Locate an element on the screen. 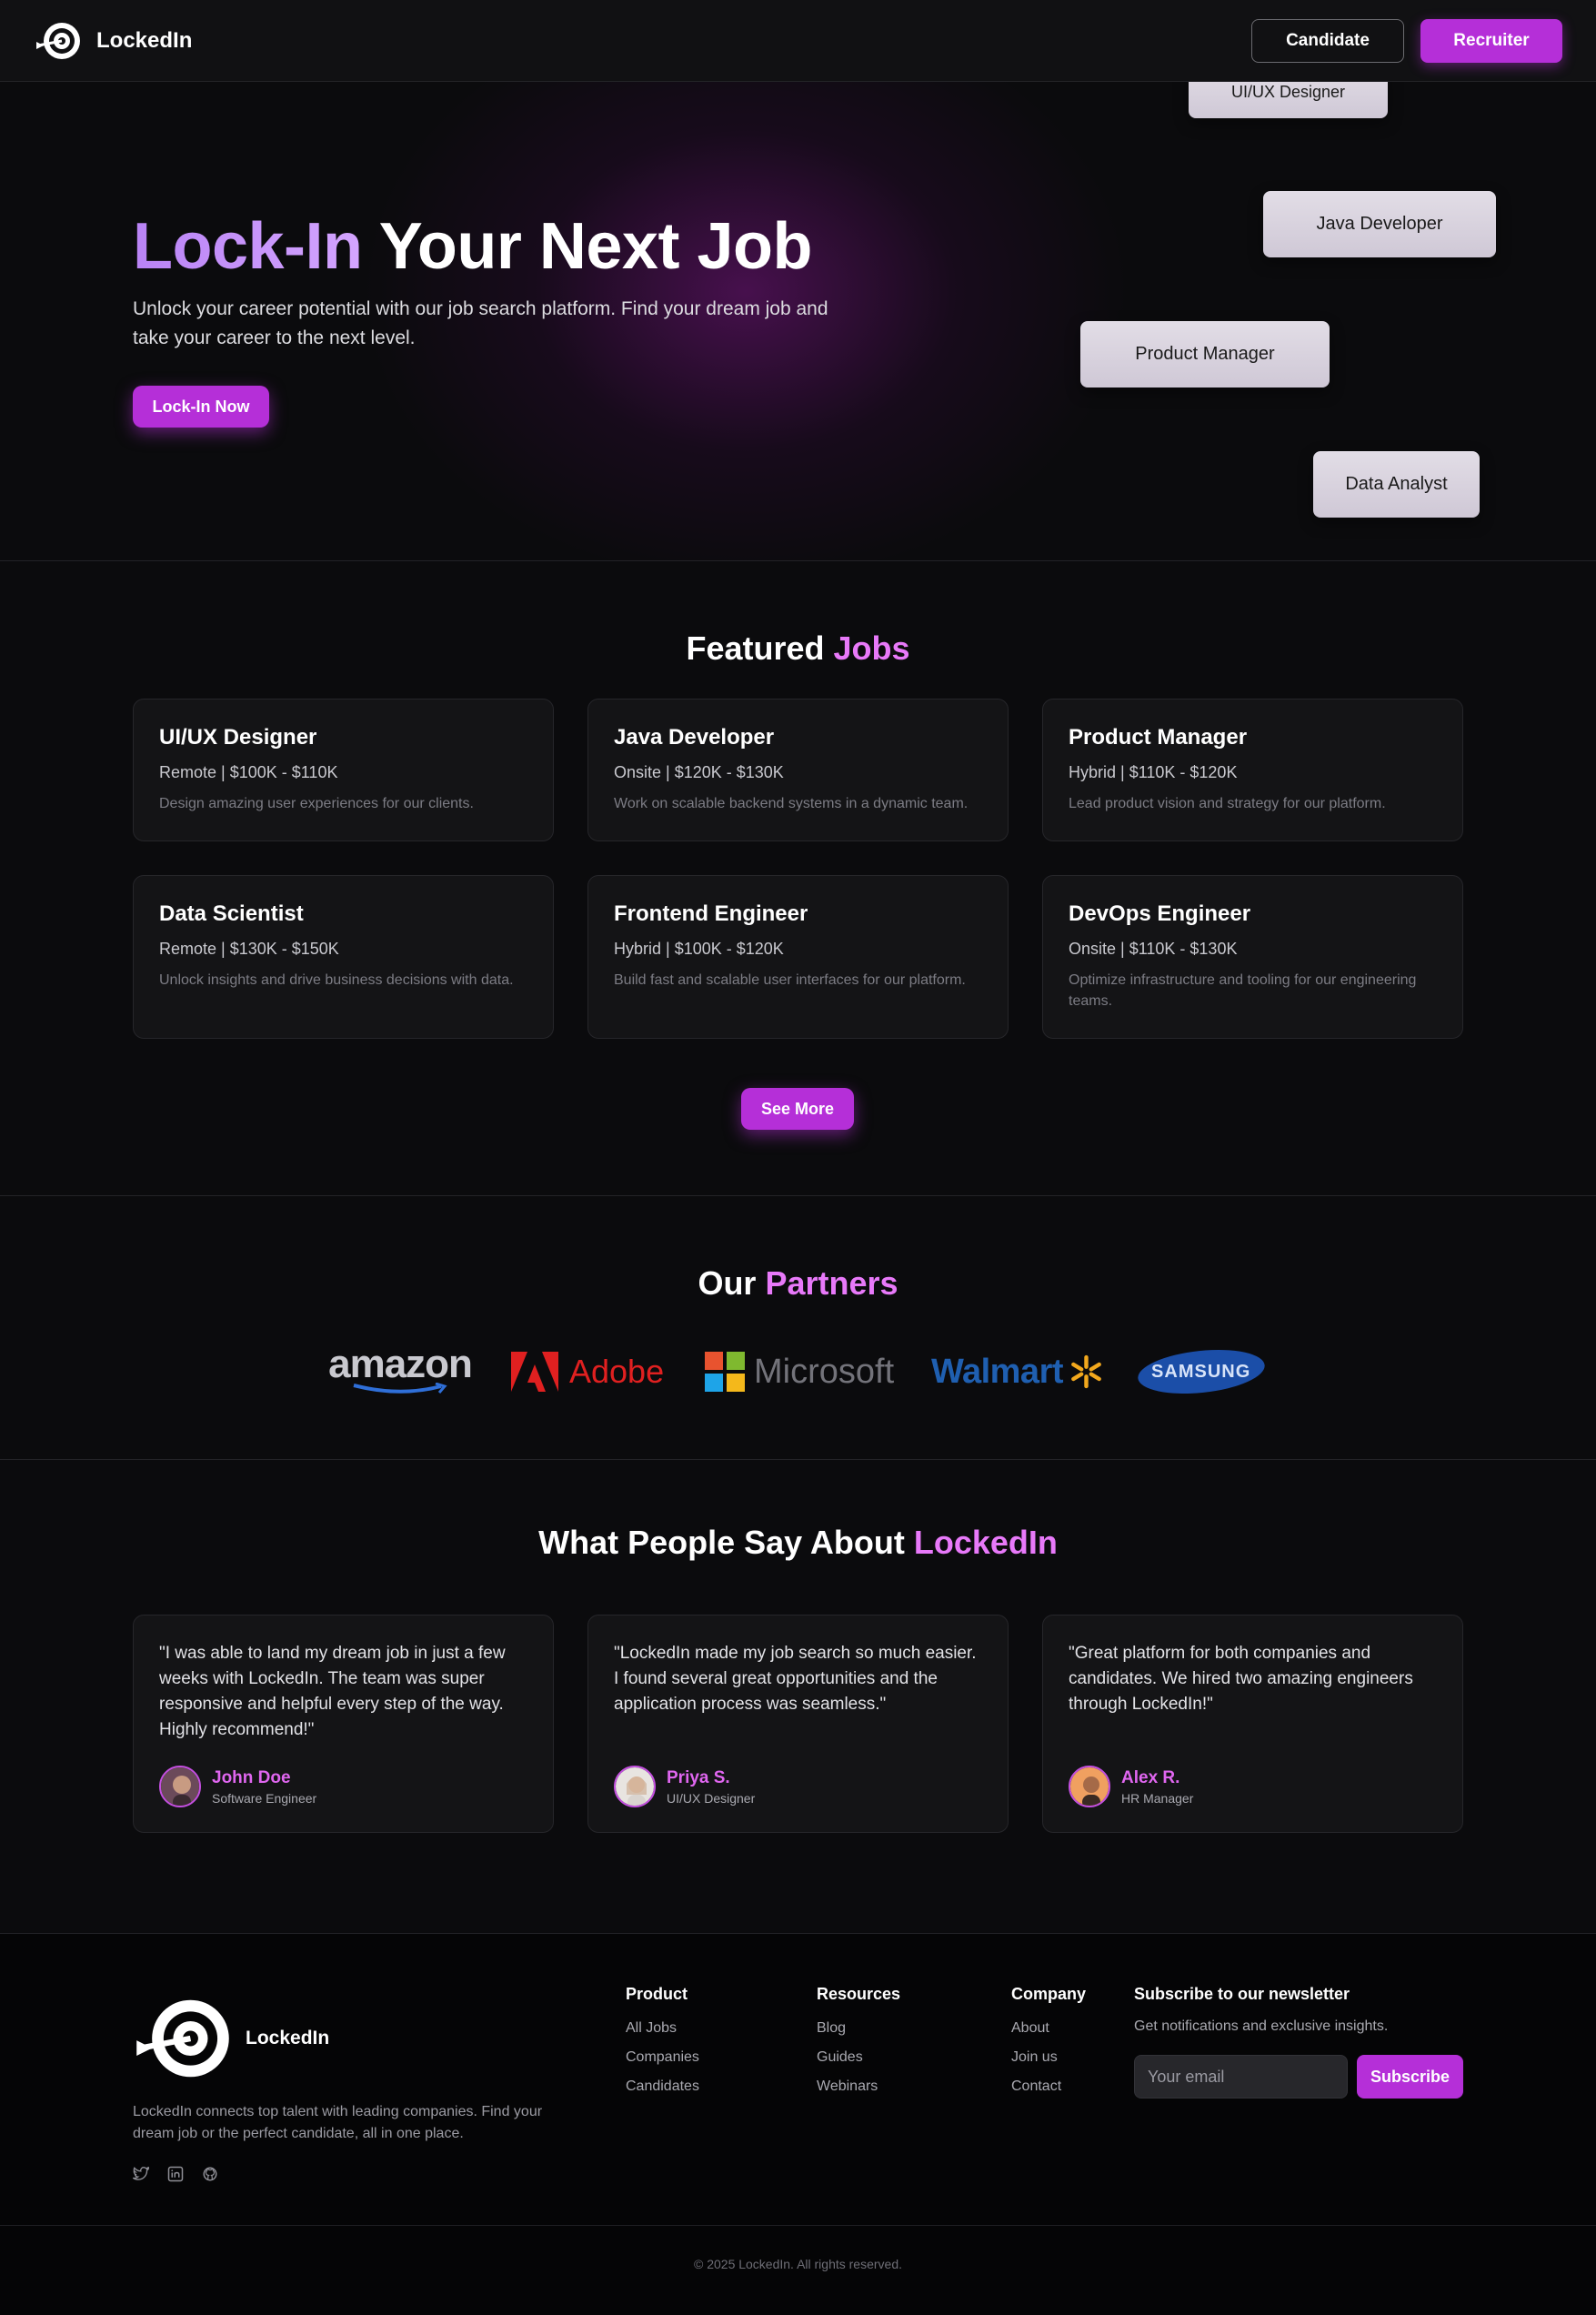 The image size is (1596, 2315). job-meta: Onsite | $110K - $130K is located at coordinates (1153, 949).